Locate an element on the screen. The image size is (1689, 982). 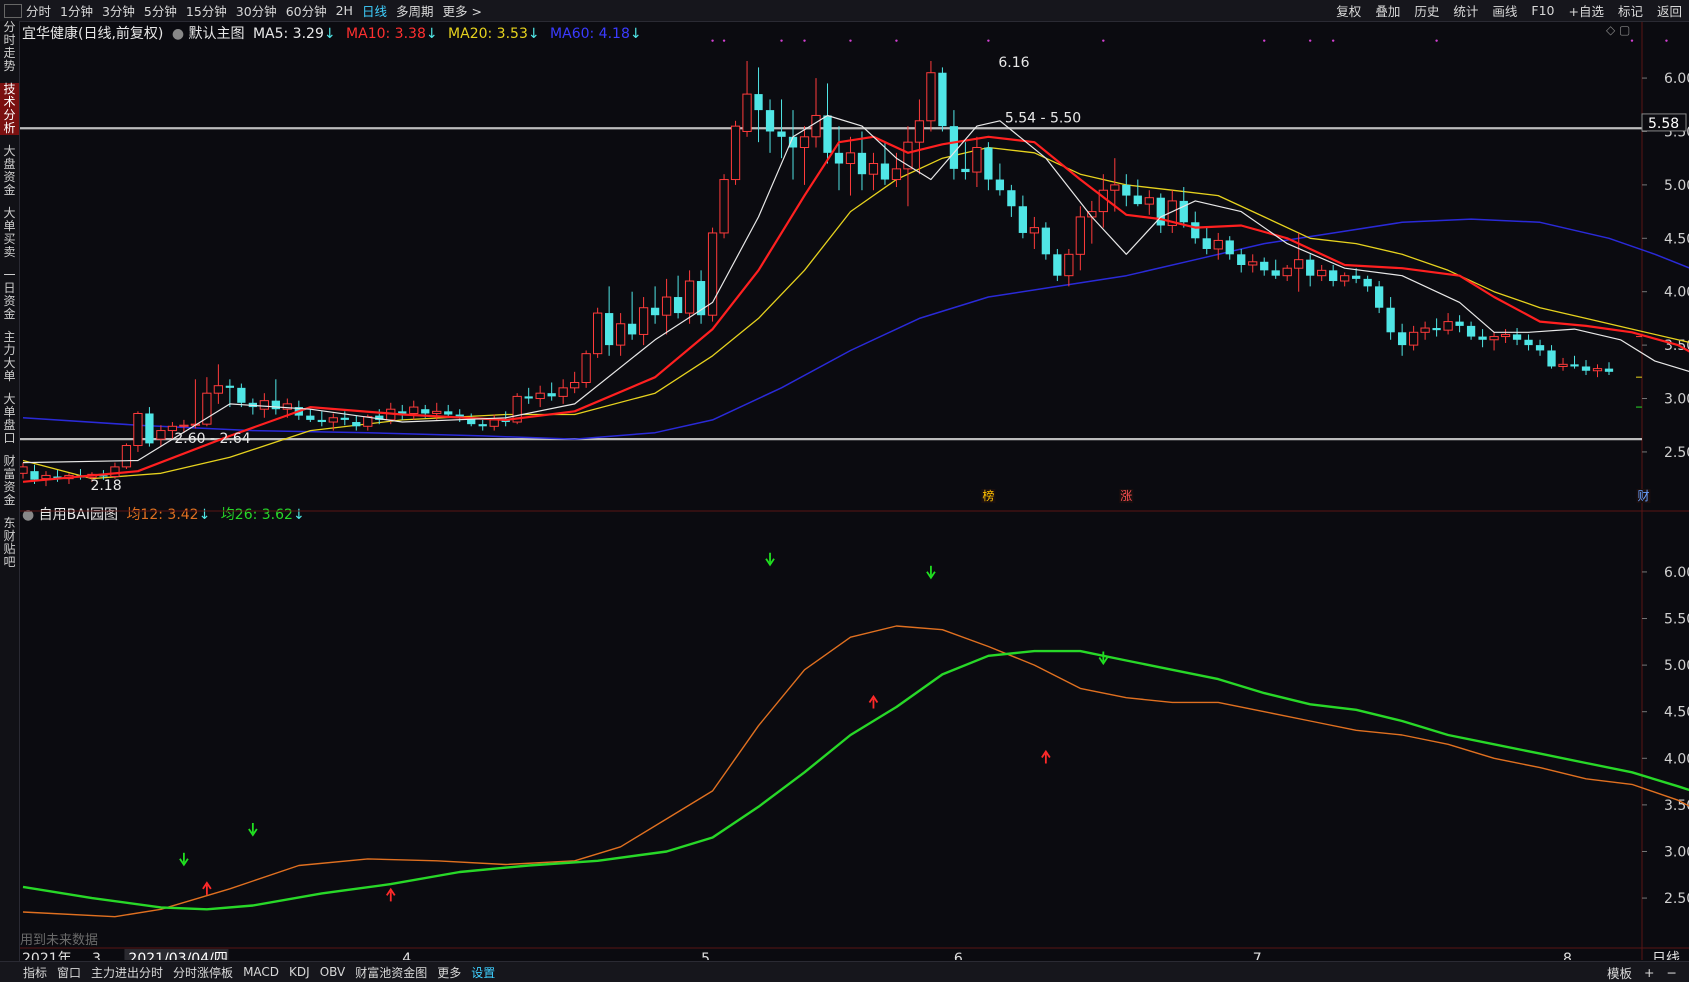
bottom-tab: 指标 is located at coordinates (35, 972).